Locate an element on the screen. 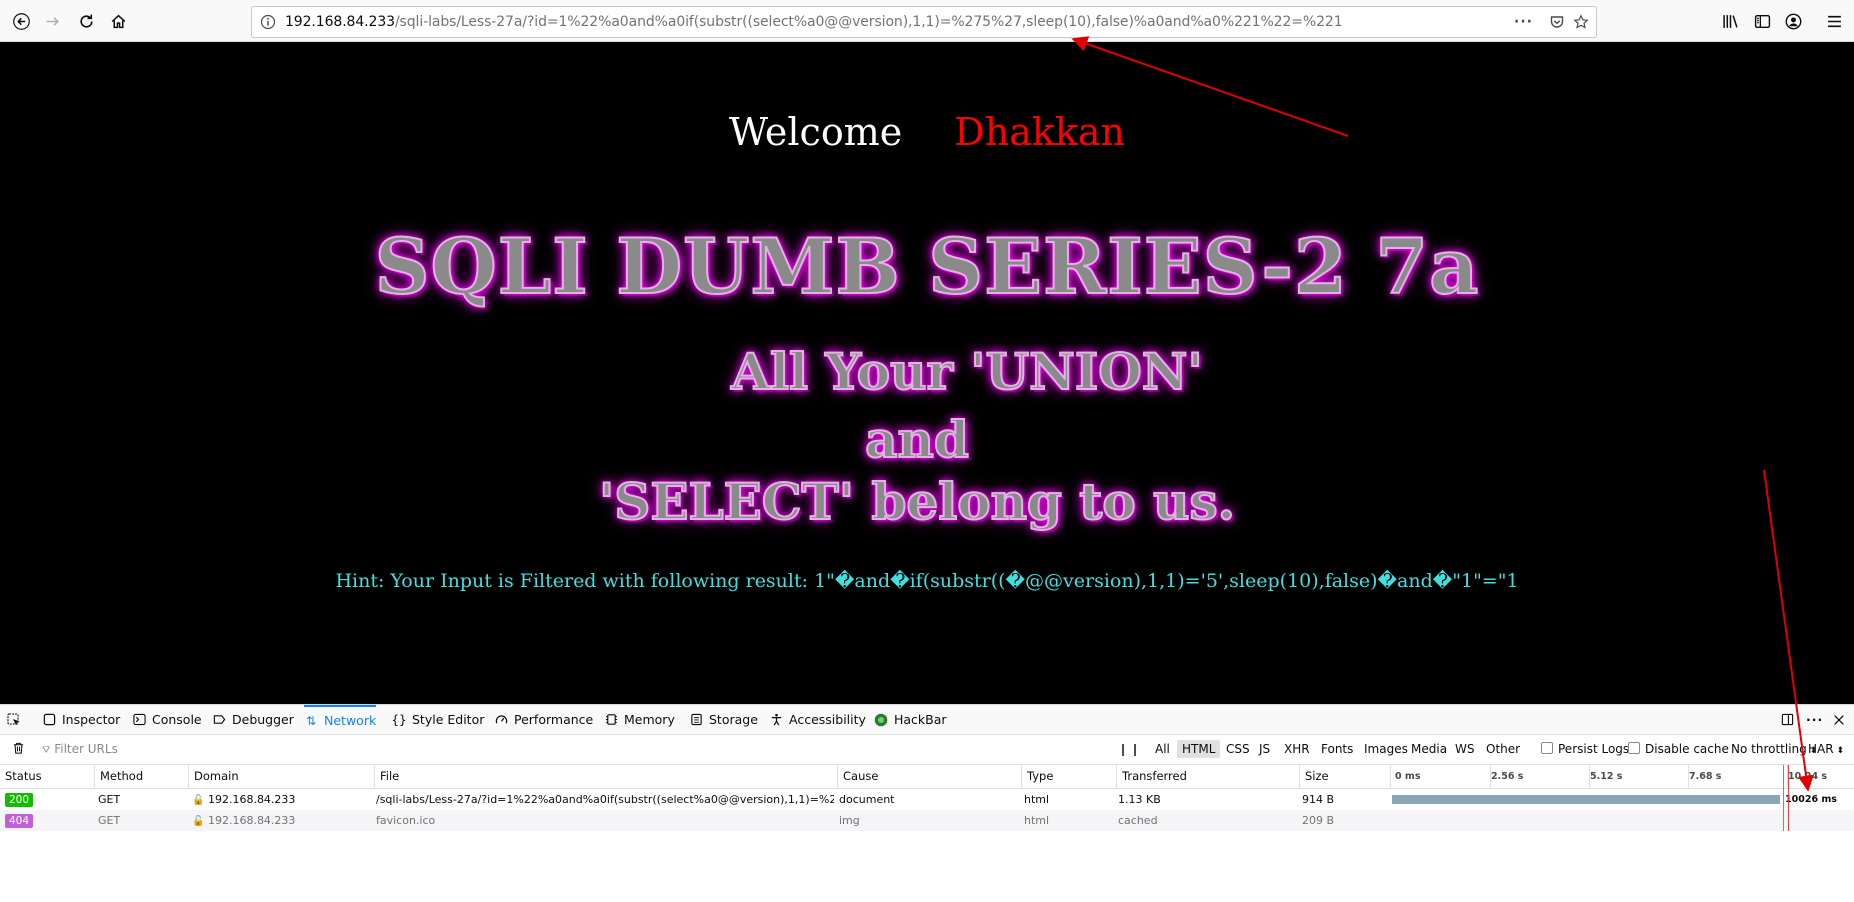  column-header: Size is located at coordinates (1345, 776).